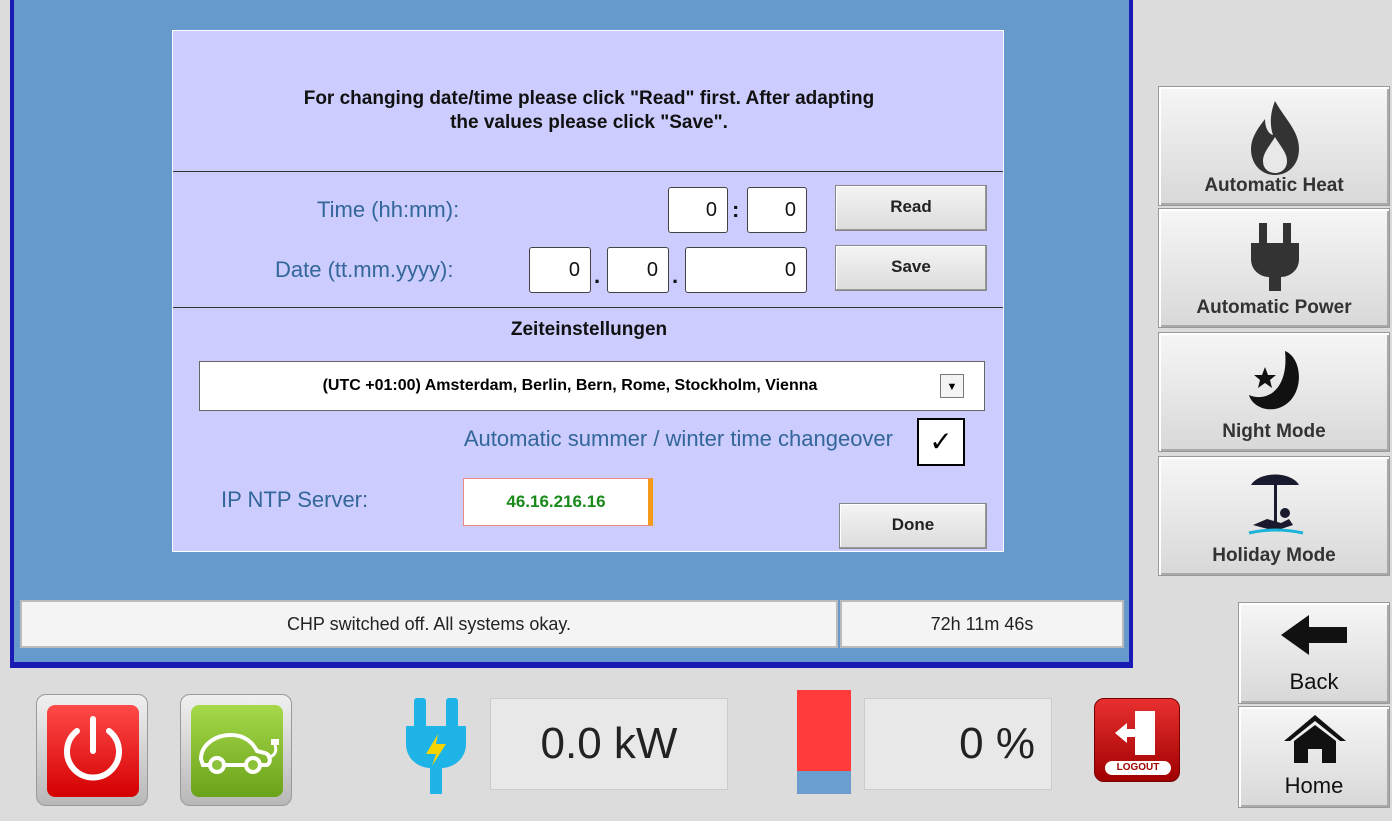  I want to click on time-label: Time (hh:mm):, so click(388, 209).